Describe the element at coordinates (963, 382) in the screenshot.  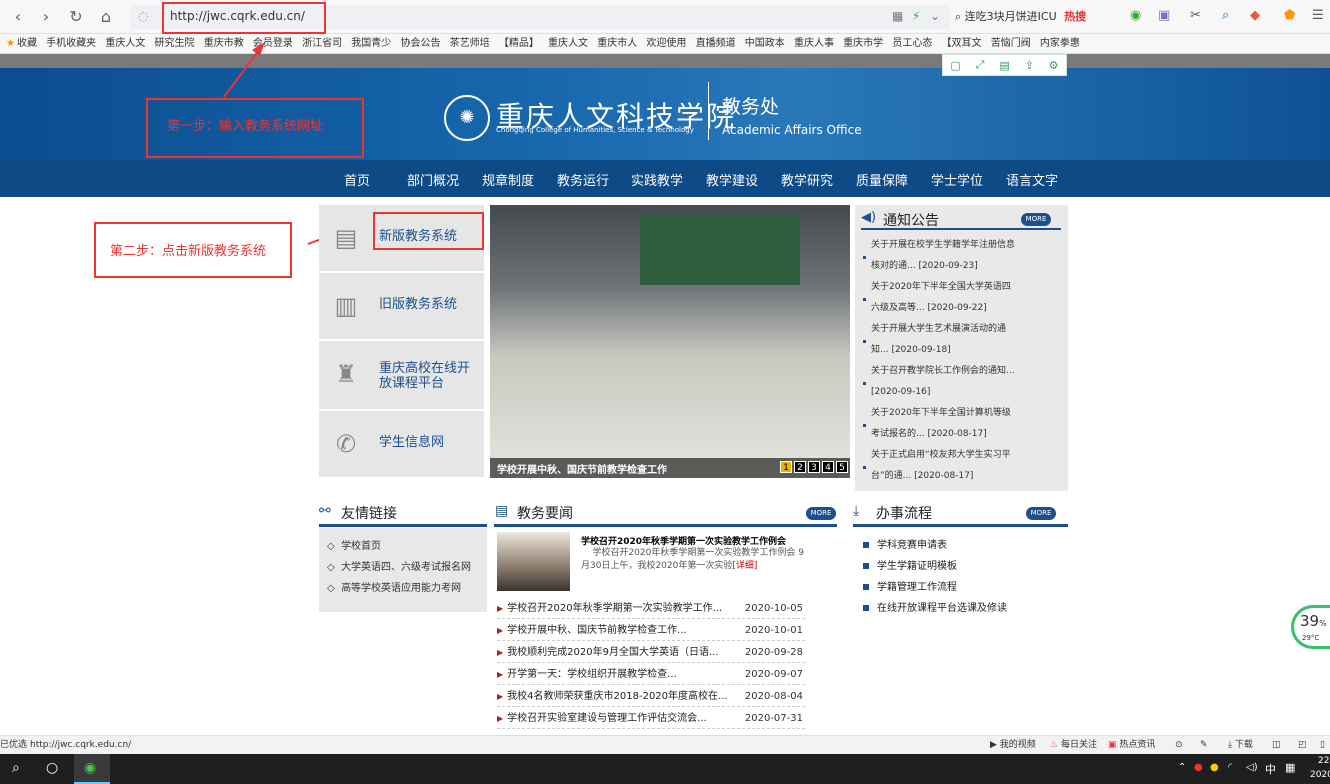
I see `notice-item: 关于召开教学院长工作例会的通知... [2020-09-16]` at that location.